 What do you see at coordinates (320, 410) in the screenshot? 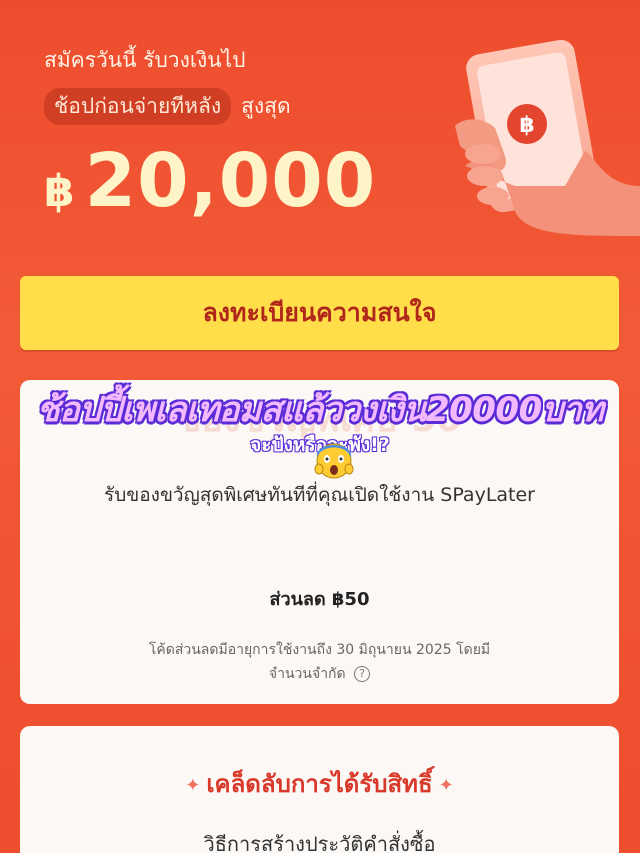
I see `overlay-caption-headline: ช้อปปี้เพเลเทอมสแล้ววงเงิน20000บาท` at bounding box center [320, 410].